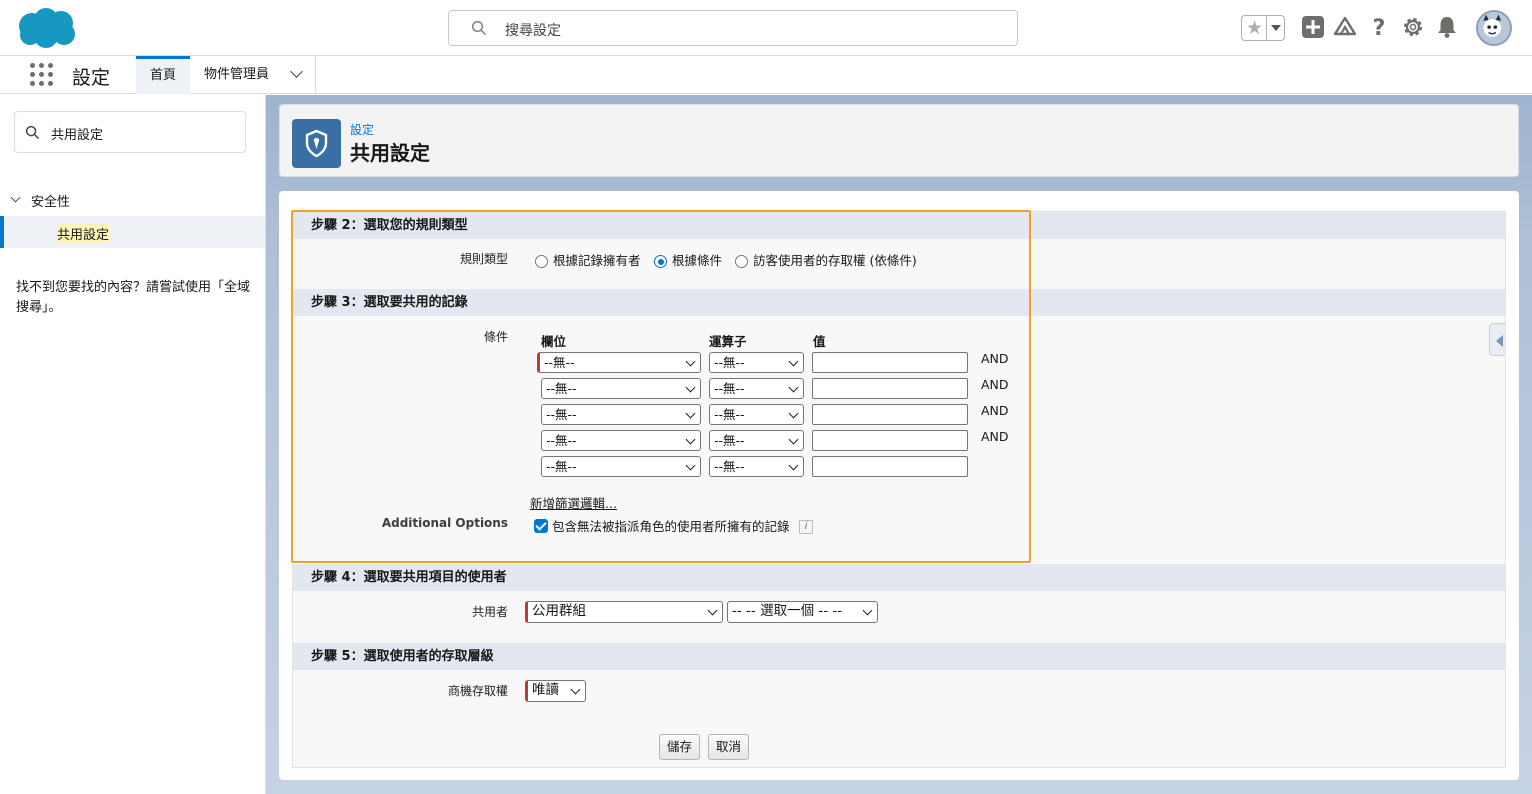  What do you see at coordinates (555, 691) in the screenshot?
I see `opportunity-access-select: 唯讀` at bounding box center [555, 691].